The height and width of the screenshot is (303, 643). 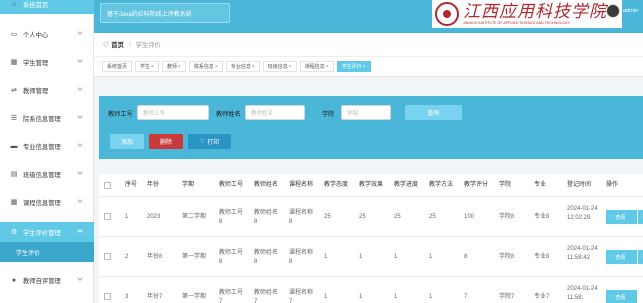 What do you see at coordinates (466, 297) in the screenshot?
I see `cell-score: 7` at bounding box center [466, 297].